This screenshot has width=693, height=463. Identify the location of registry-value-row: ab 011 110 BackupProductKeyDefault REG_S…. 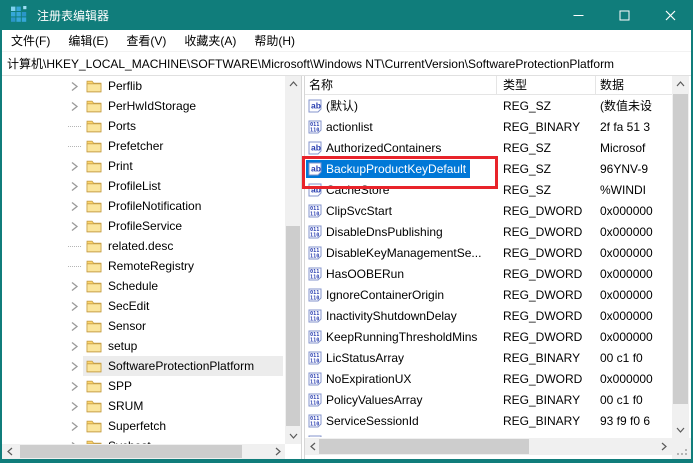
(488, 168).